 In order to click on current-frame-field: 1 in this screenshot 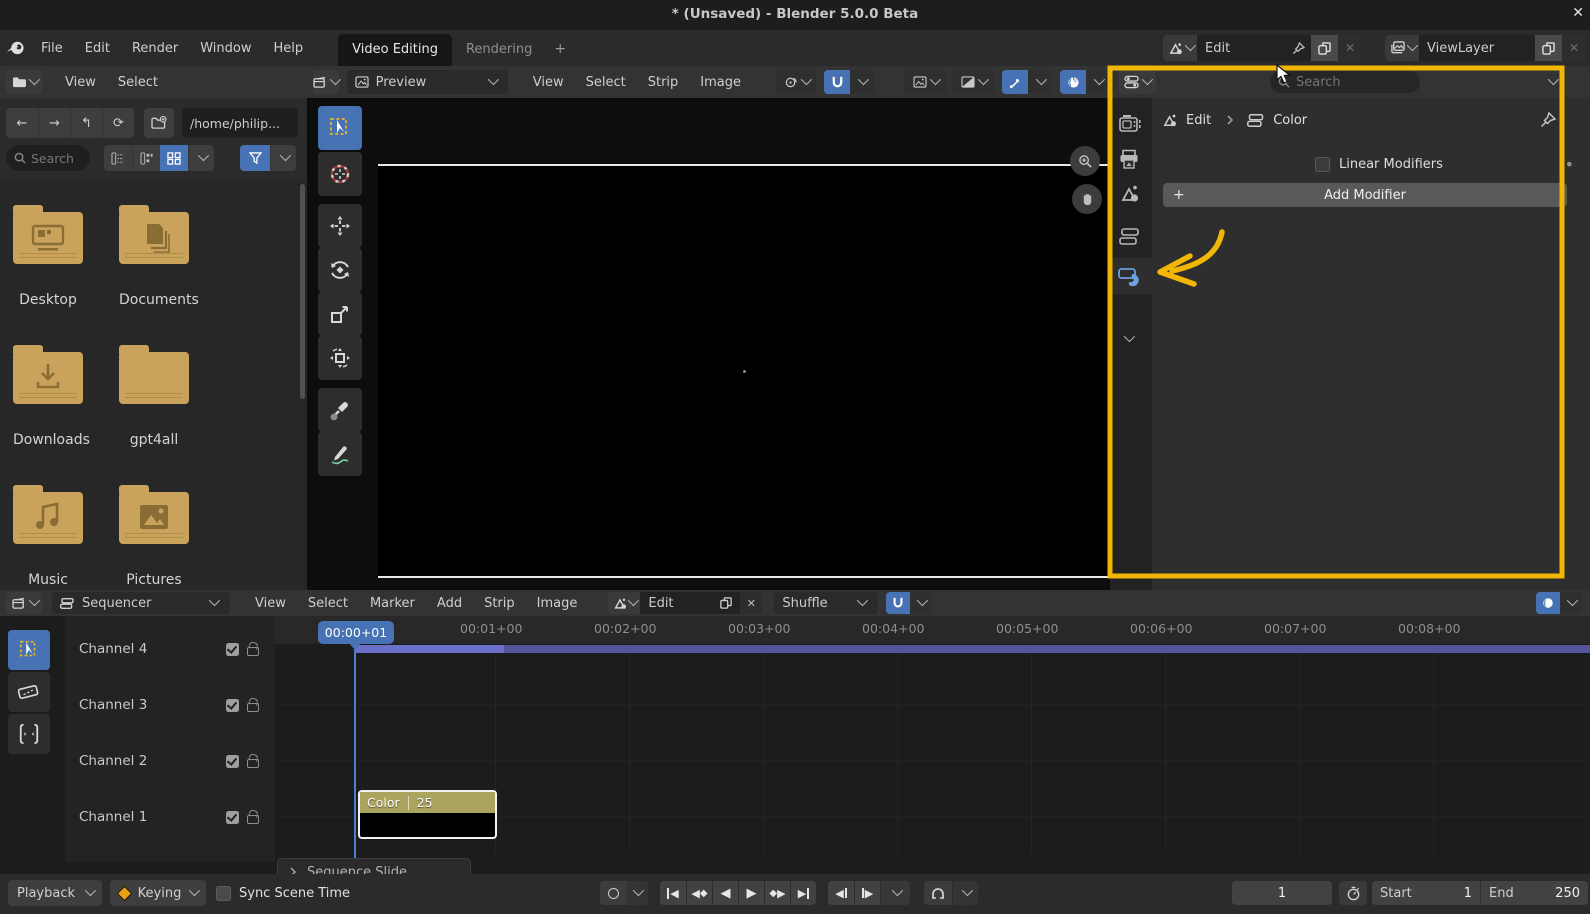, I will do `click(1282, 893)`.